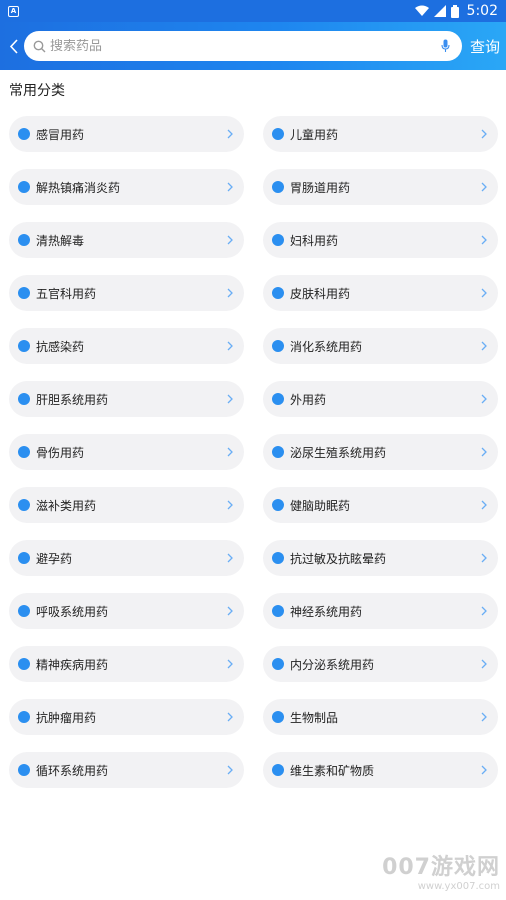 The width and height of the screenshot is (506, 900). Describe the element at coordinates (126, 558) in the screenshot. I see `category-item: 避孕药` at that location.